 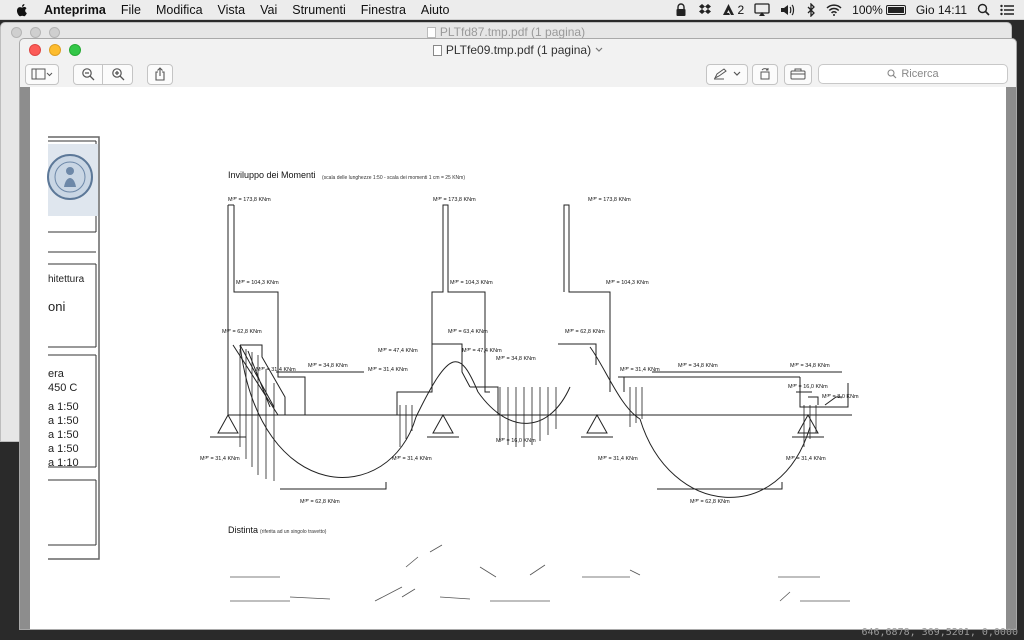 I want to click on menu-edit: Modifica, so click(x=179, y=10).